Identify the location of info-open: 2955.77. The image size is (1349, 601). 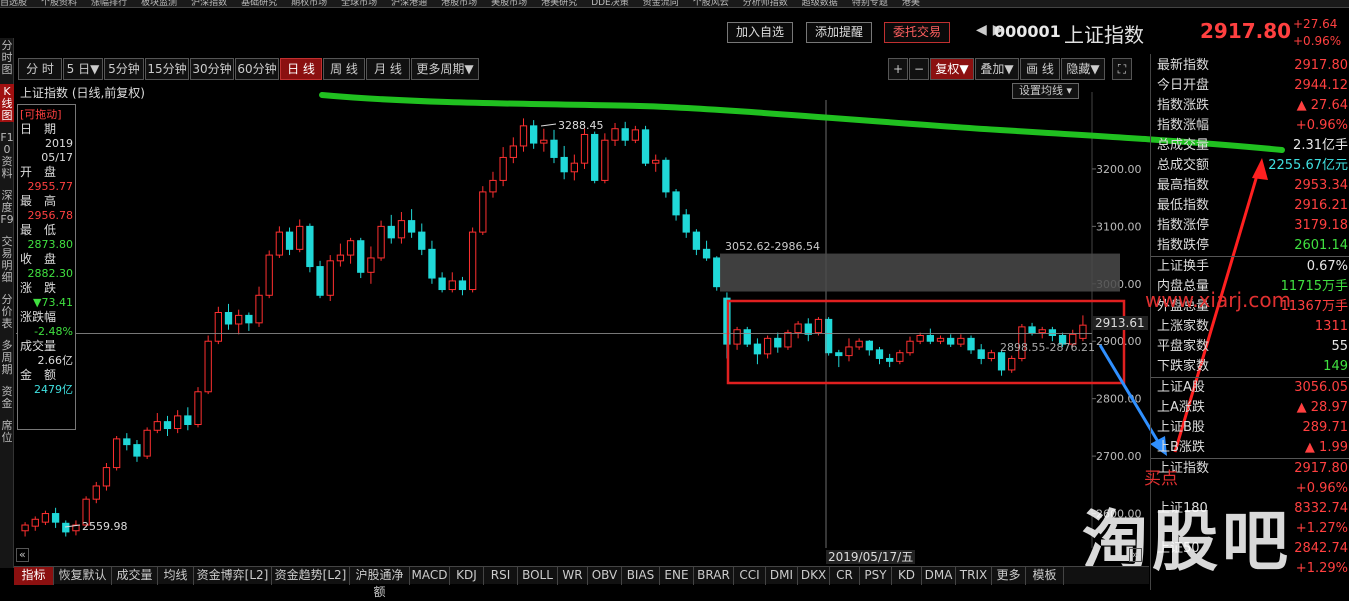
(50, 186).